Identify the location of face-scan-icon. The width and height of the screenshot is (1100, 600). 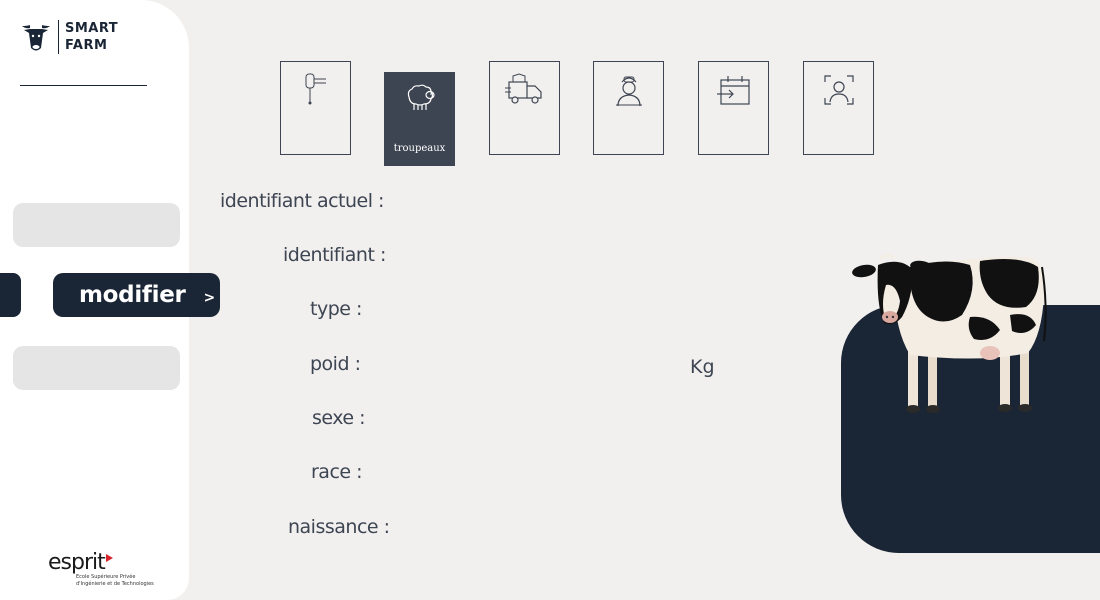
(838, 90).